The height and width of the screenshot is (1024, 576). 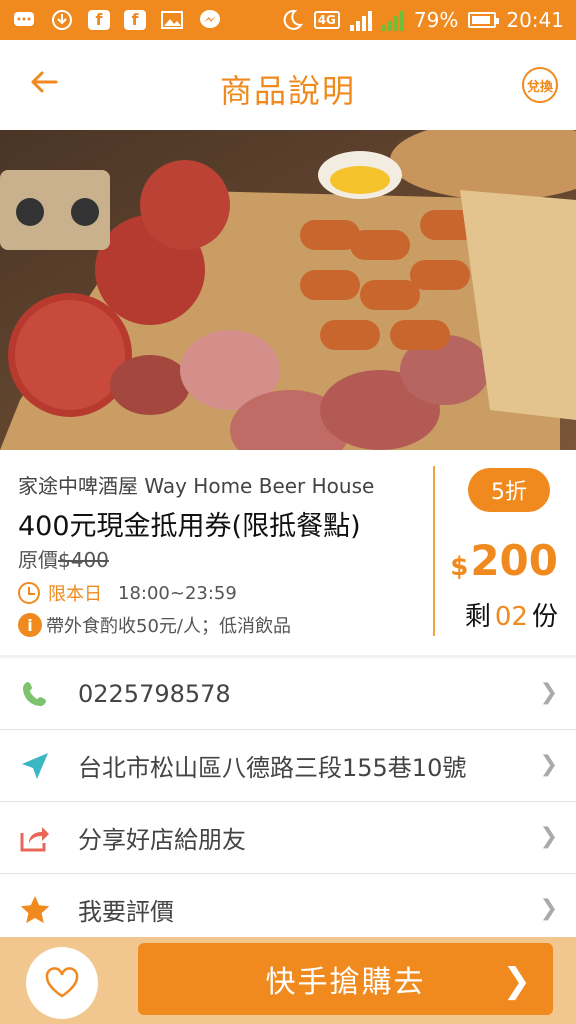 What do you see at coordinates (287, 91) in the screenshot?
I see `page-title: 商品說明` at bounding box center [287, 91].